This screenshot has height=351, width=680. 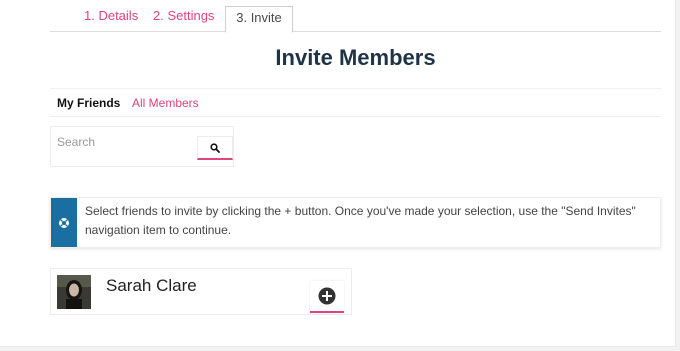 I want to click on notice-bar, so click(x=64, y=222).